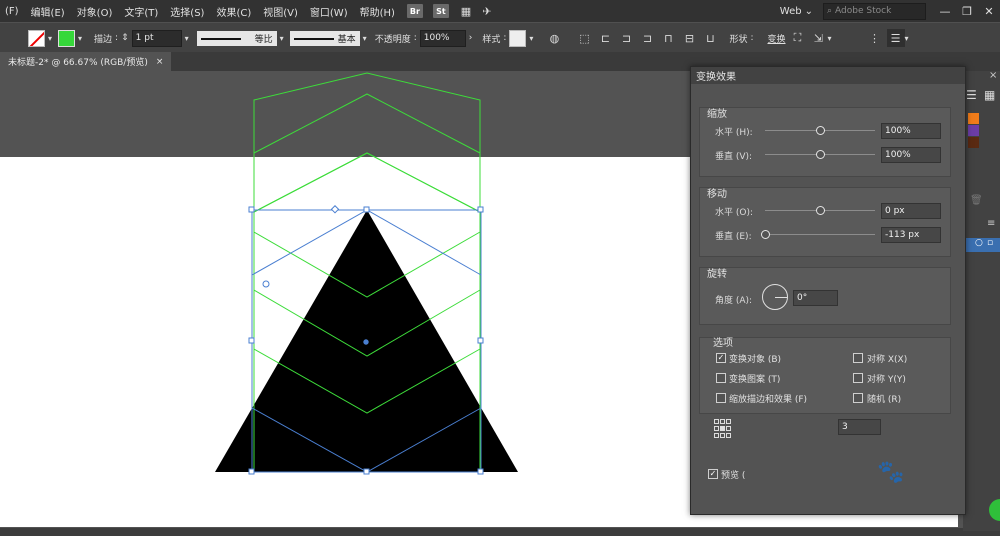  Describe the element at coordinates (979, 243) in the screenshot. I see `target-icon: ○` at that location.